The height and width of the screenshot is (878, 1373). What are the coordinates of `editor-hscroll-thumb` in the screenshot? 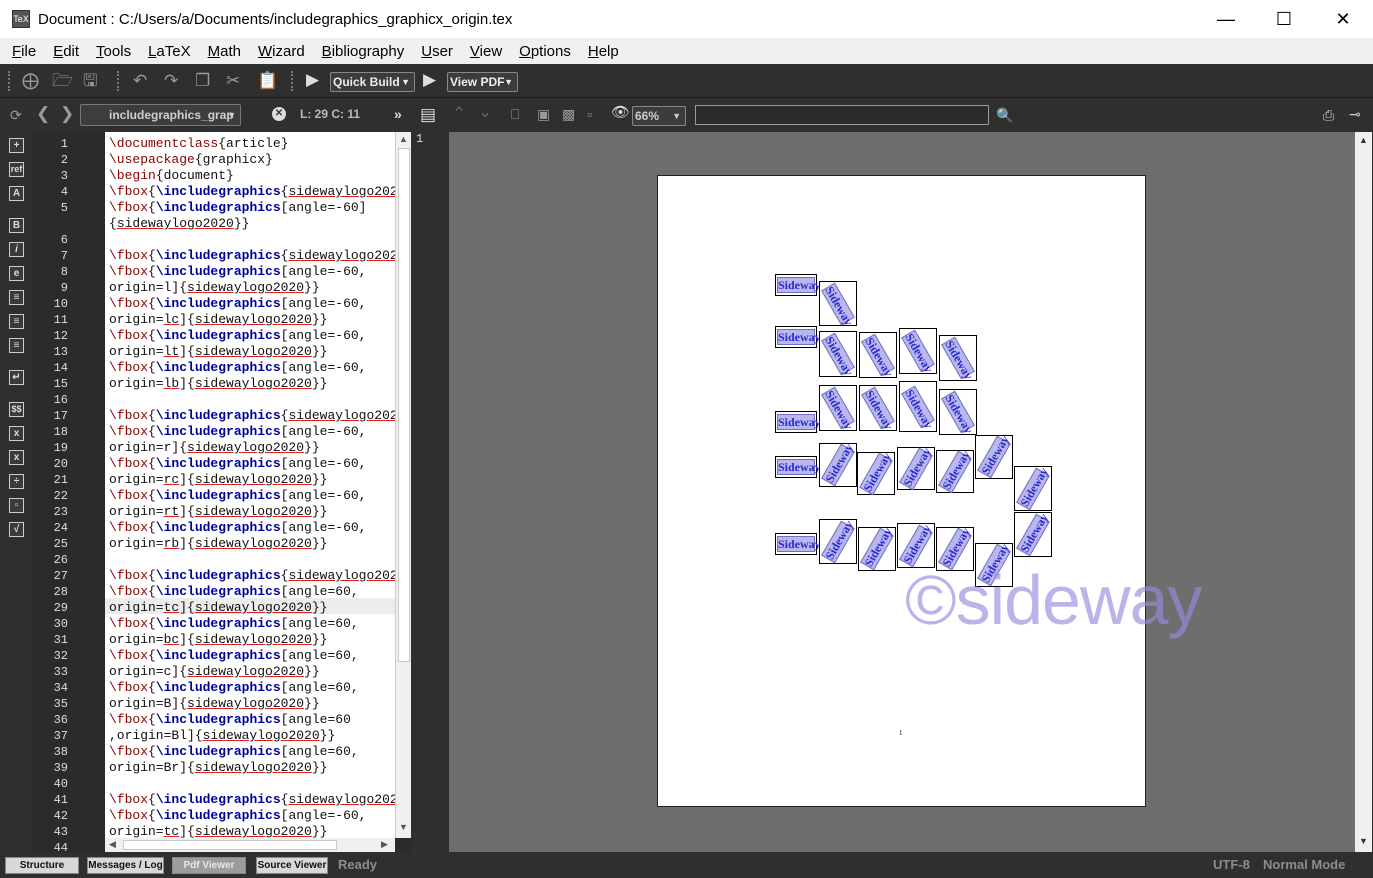 It's located at (230, 845).